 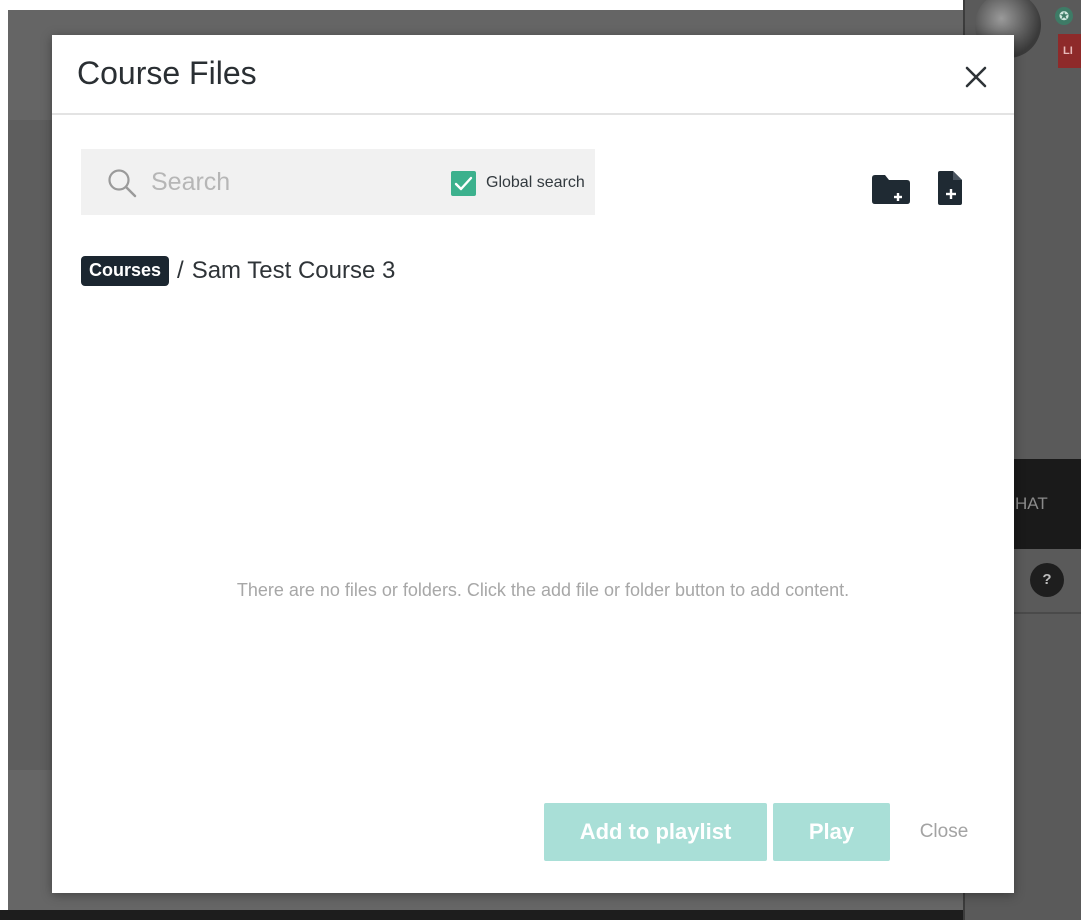 I want to click on breadcrumb: Courses / Sam Test Course 3, so click(x=238, y=271).